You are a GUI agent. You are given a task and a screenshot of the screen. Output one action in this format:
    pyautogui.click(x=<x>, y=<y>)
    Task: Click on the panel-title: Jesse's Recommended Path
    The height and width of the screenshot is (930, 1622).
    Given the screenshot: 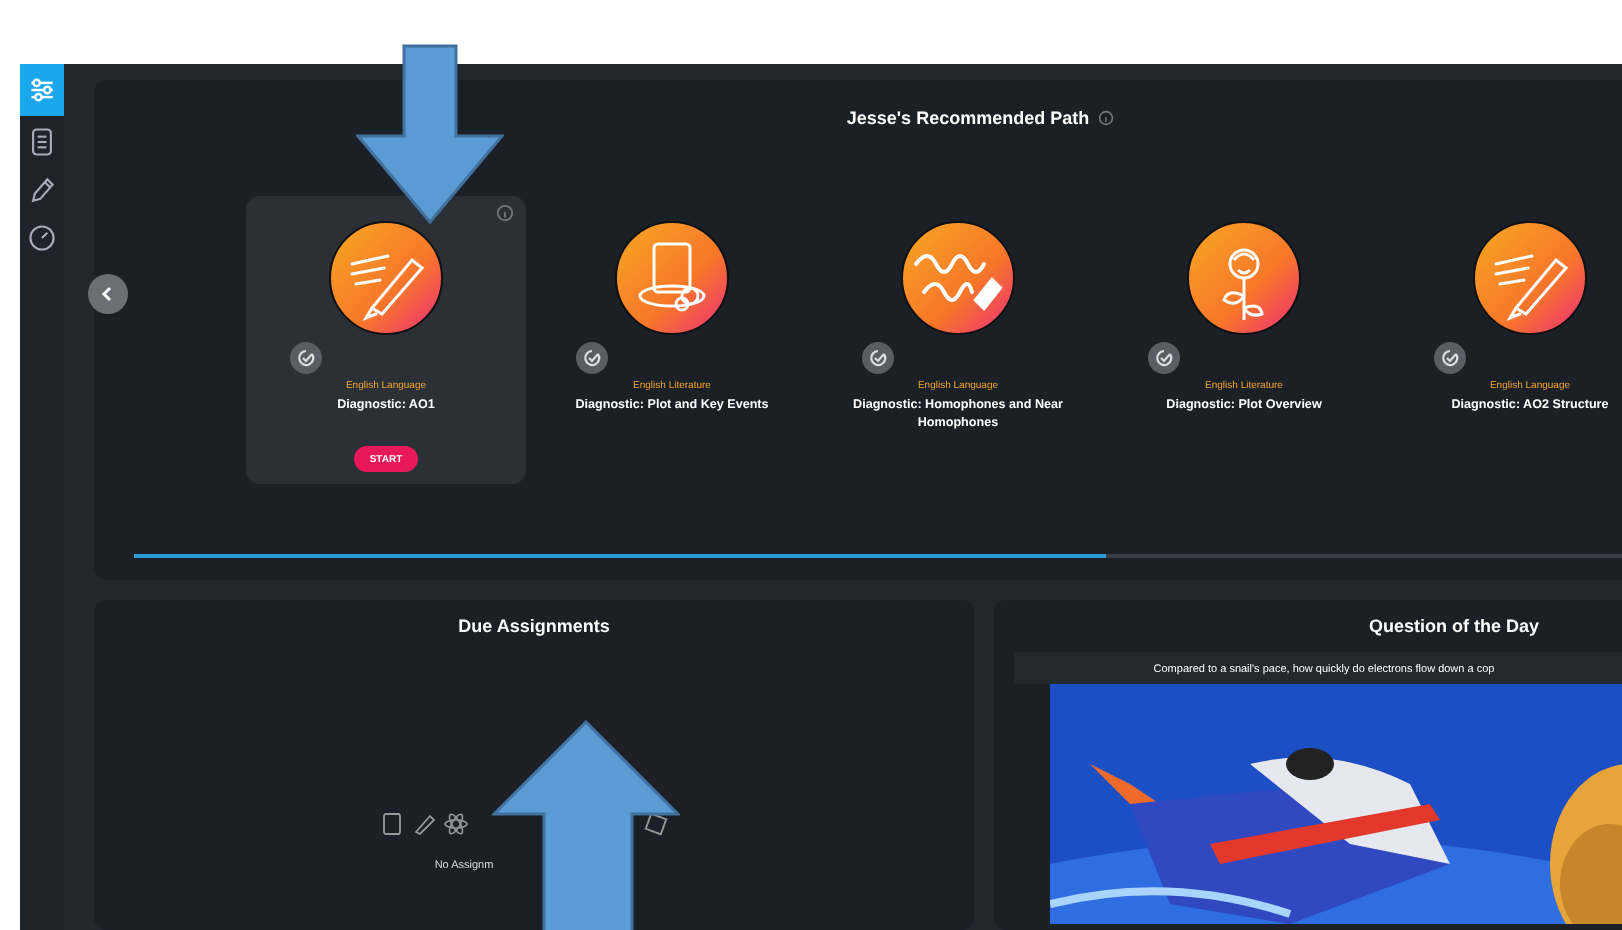 What is the action you would take?
    pyautogui.click(x=968, y=118)
    